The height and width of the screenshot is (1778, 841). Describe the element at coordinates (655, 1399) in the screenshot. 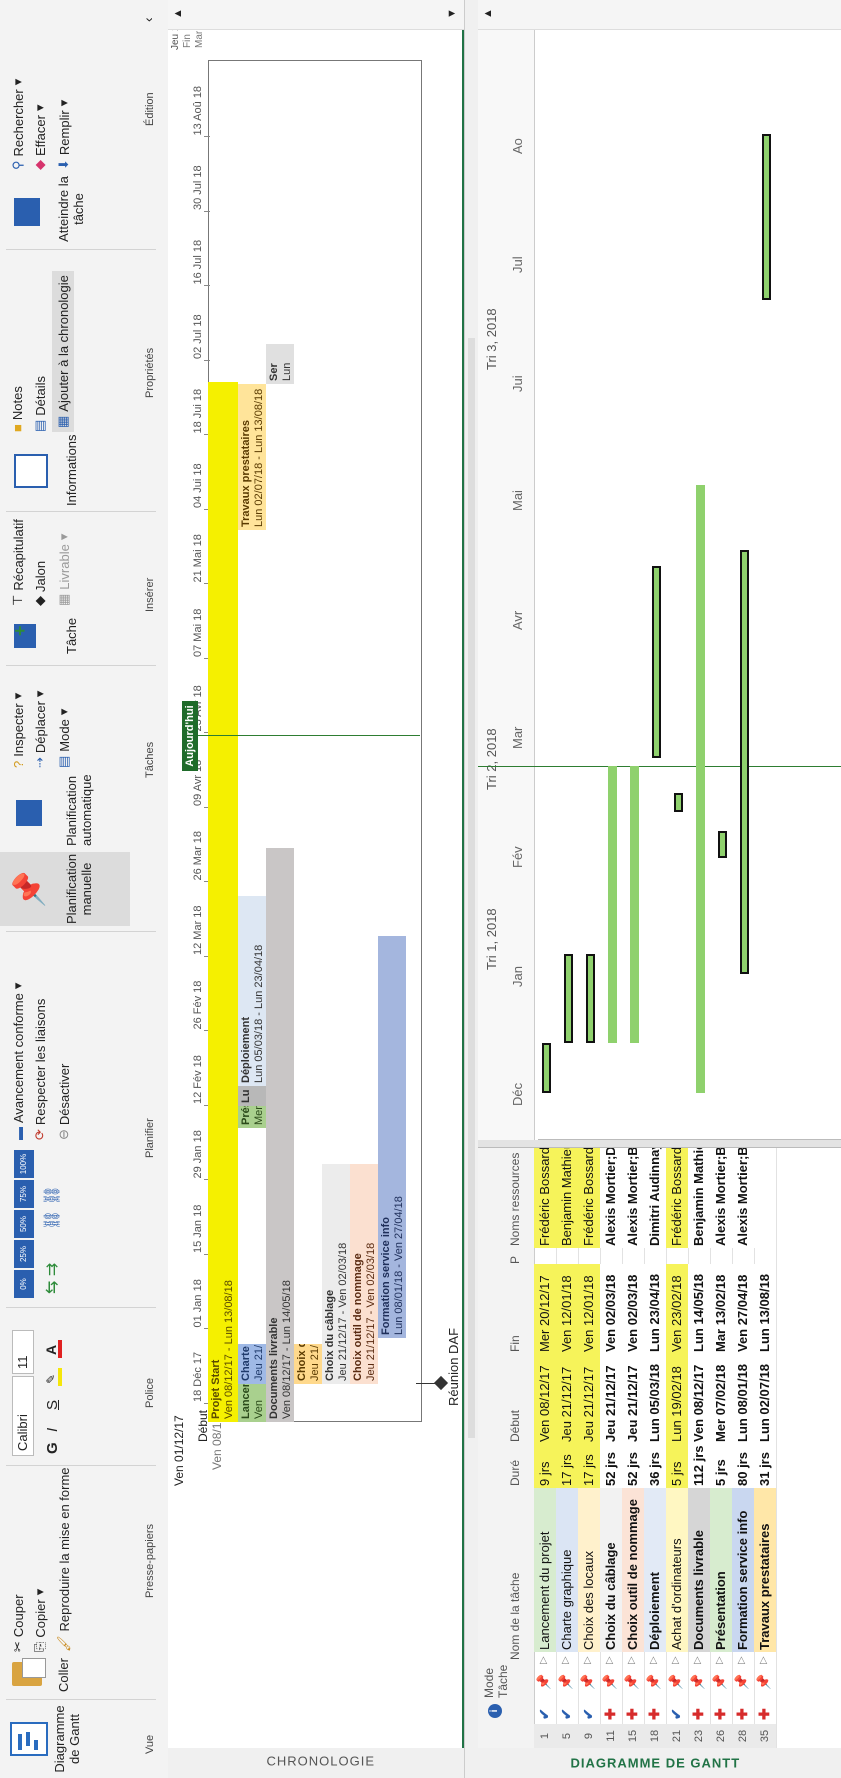

I see `task-start: Lun 05/03/18` at that location.